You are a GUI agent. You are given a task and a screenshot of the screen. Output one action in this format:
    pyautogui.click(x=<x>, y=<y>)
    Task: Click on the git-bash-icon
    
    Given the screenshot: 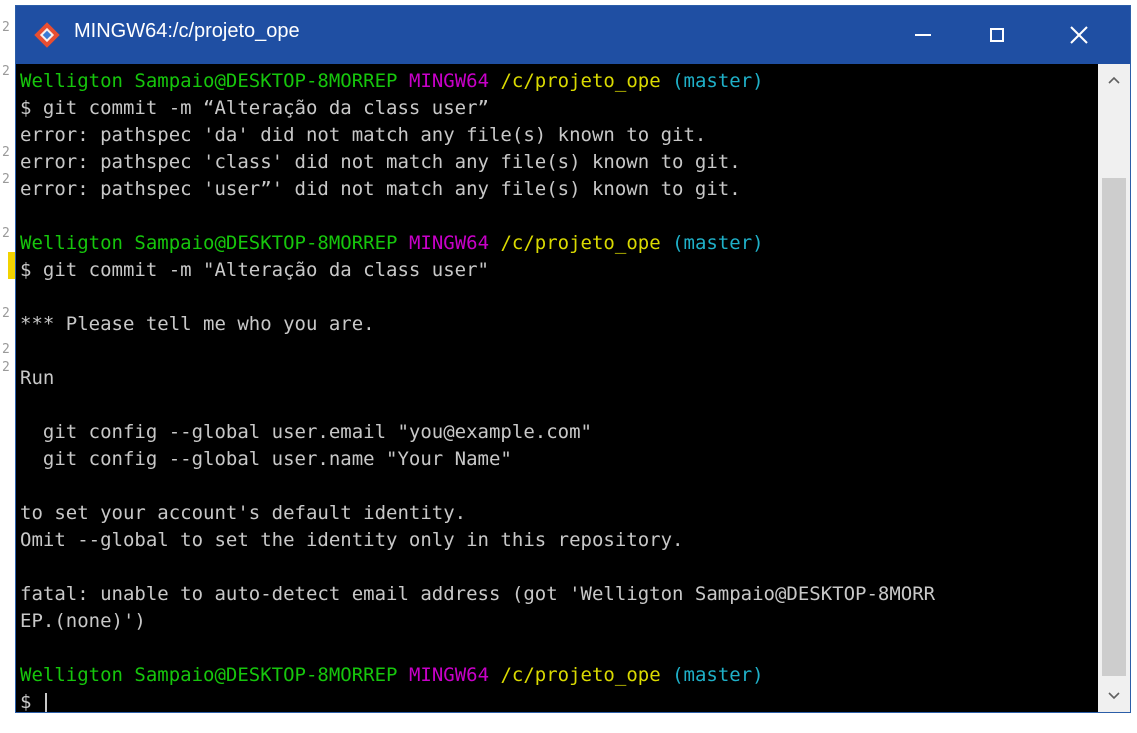 What is the action you would take?
    pyautogui.click(x=47, y=35)
    